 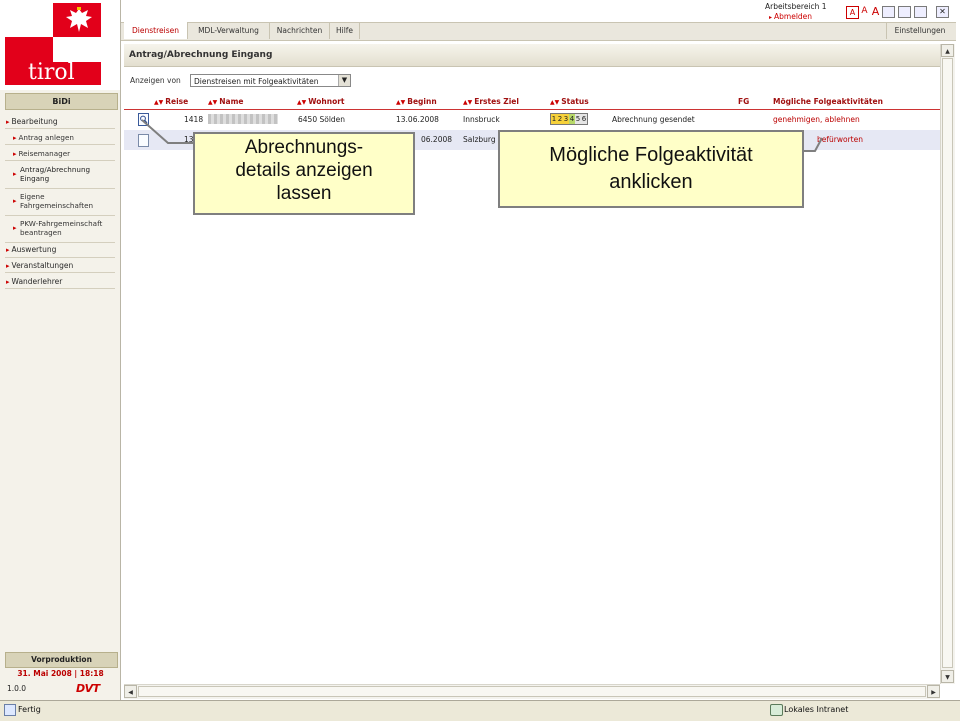 What do you see at coordinates (79, 20) in the screenshot?
I see `tirol-eagle-icon` at bounding box center [79, 20].